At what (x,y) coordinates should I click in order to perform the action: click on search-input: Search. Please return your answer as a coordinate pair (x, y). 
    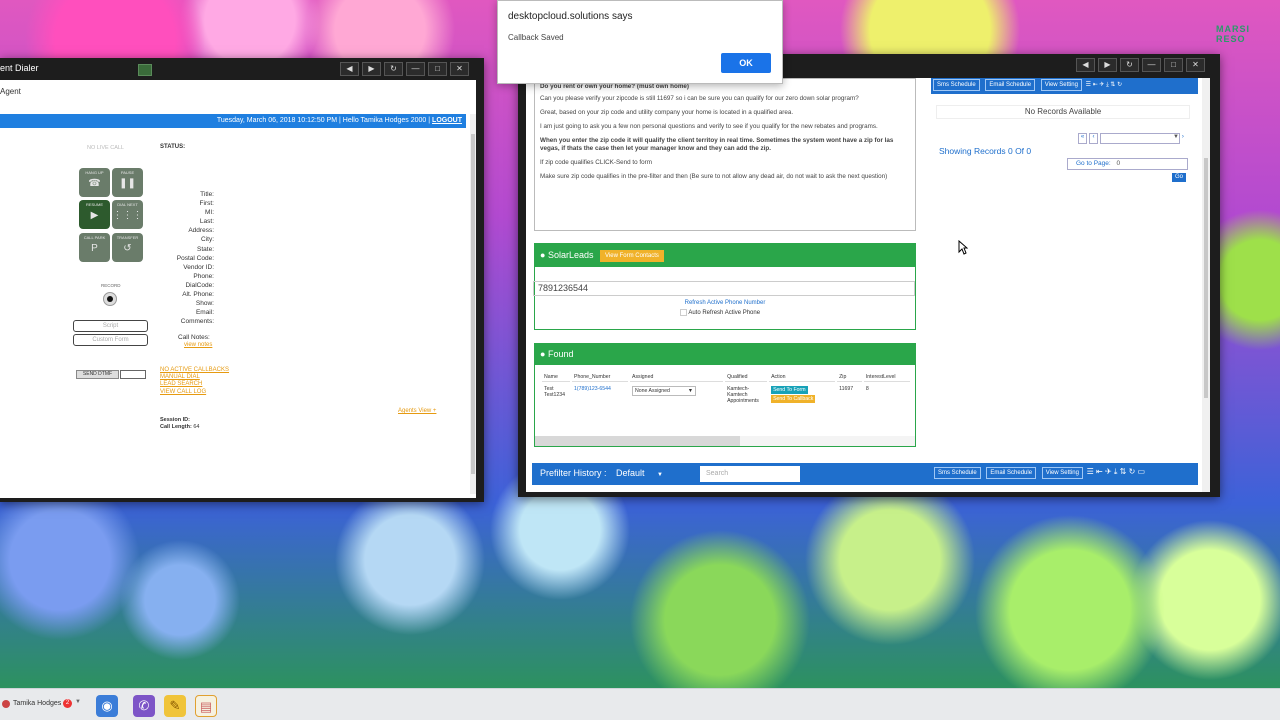
    Looking at the image, I should click on (750, 474).